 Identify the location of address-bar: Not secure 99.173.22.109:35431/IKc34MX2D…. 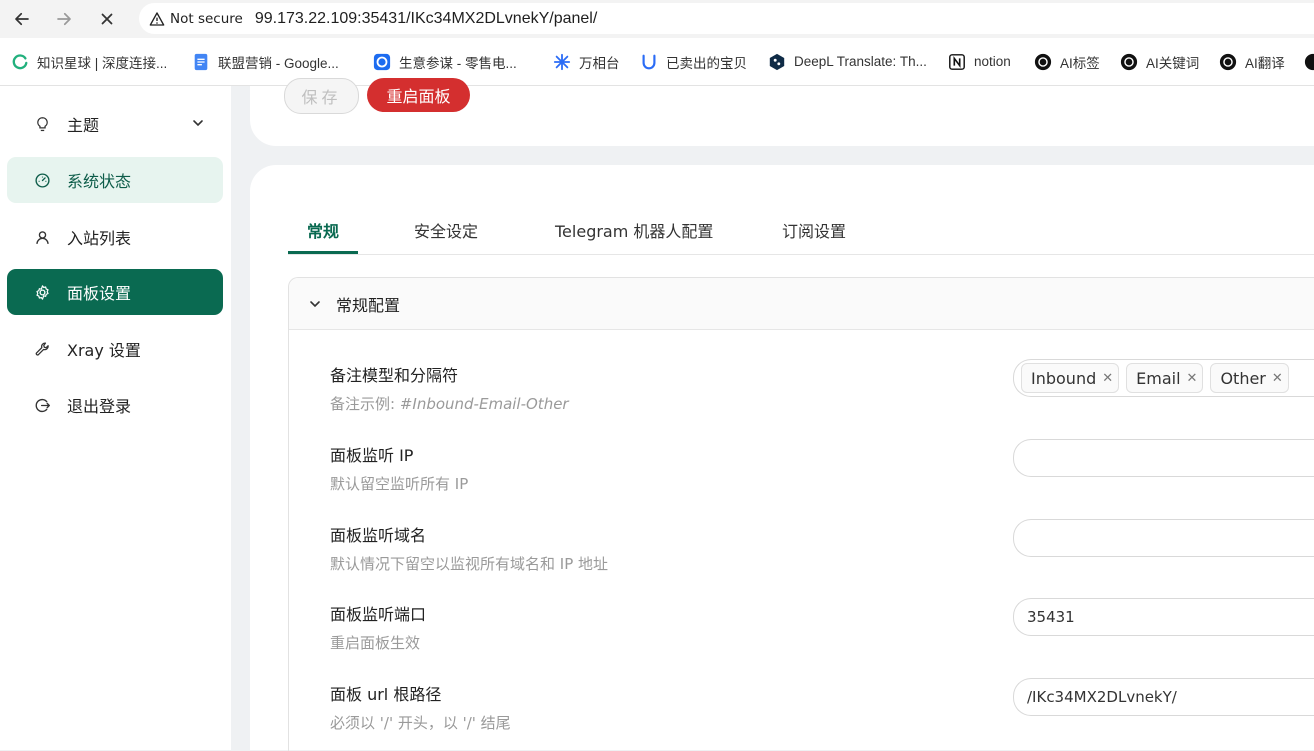
(726, 18).